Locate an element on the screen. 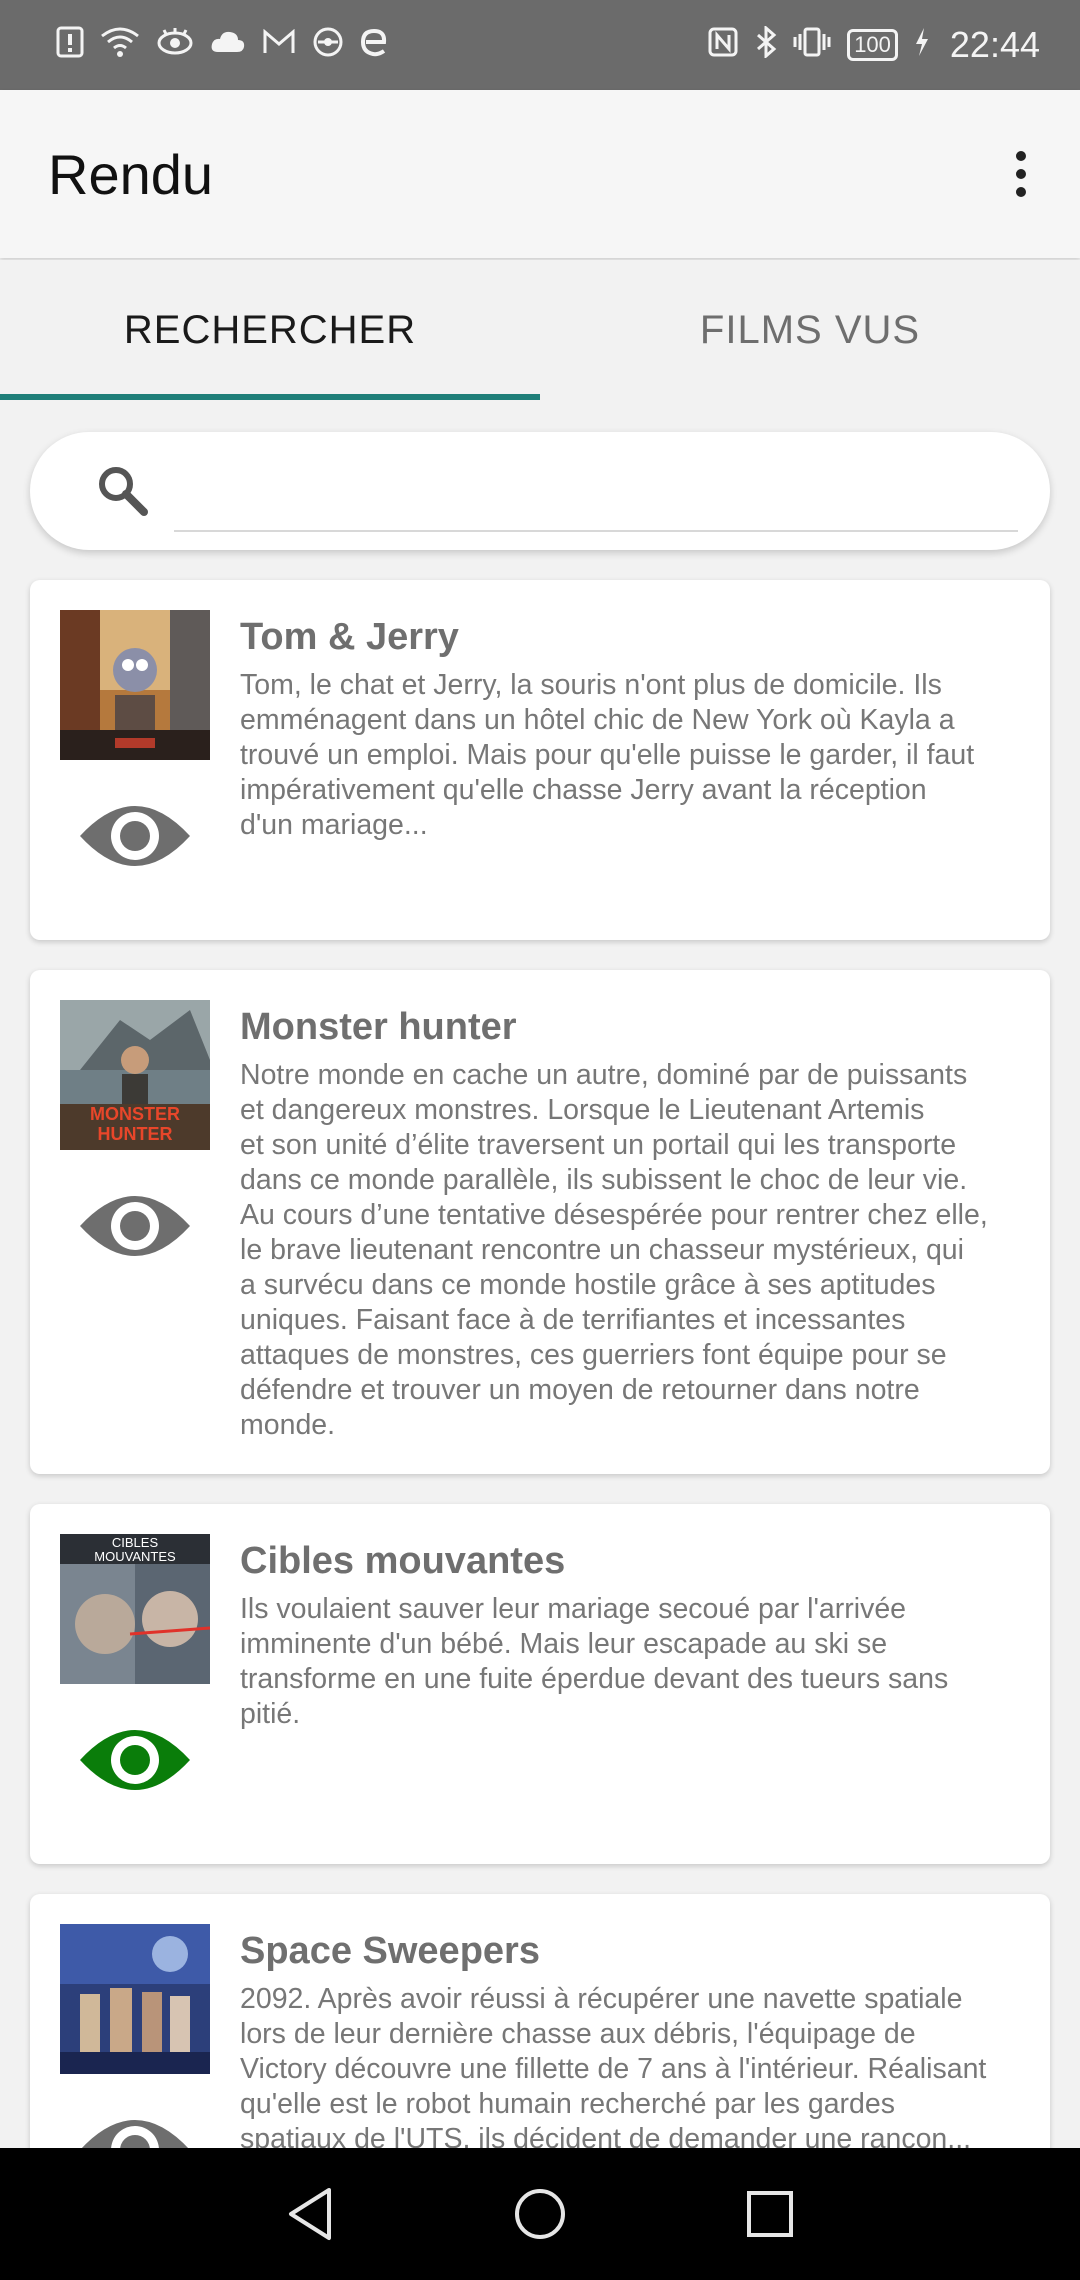 This screenshot has width=1080, height=2280. alert-icon is located at coordinates (70, 45).